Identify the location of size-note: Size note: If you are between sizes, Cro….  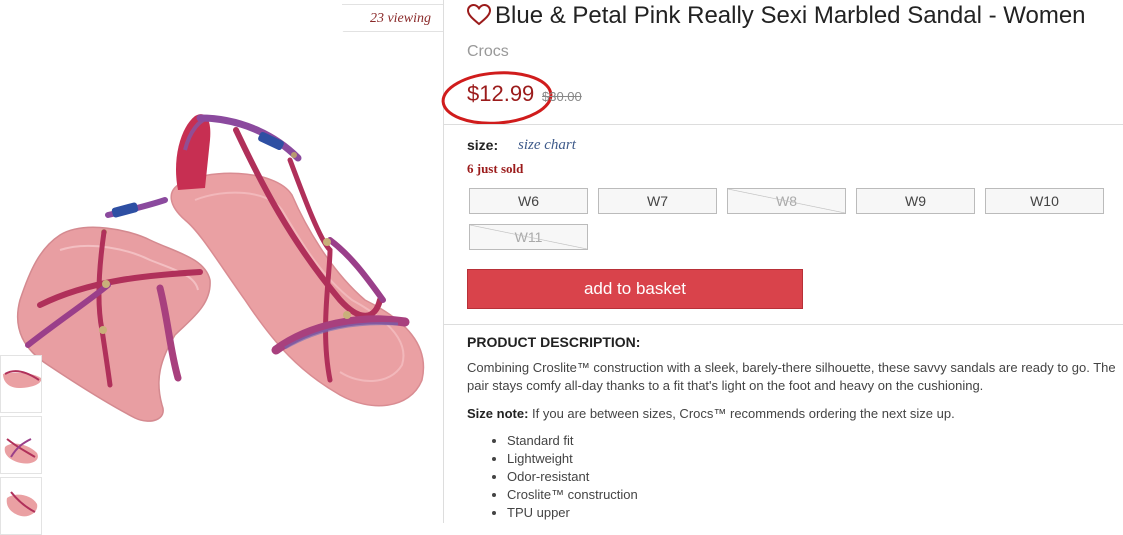
(711, 413).